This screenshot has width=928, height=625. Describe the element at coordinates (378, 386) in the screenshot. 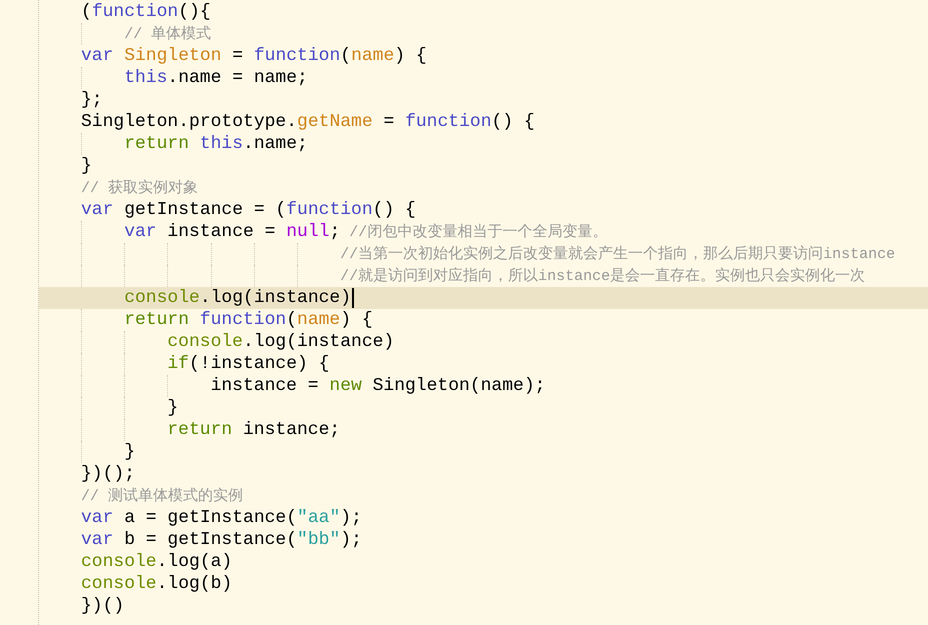

I see `code-line: instance = new Singleton(name);` at that location.